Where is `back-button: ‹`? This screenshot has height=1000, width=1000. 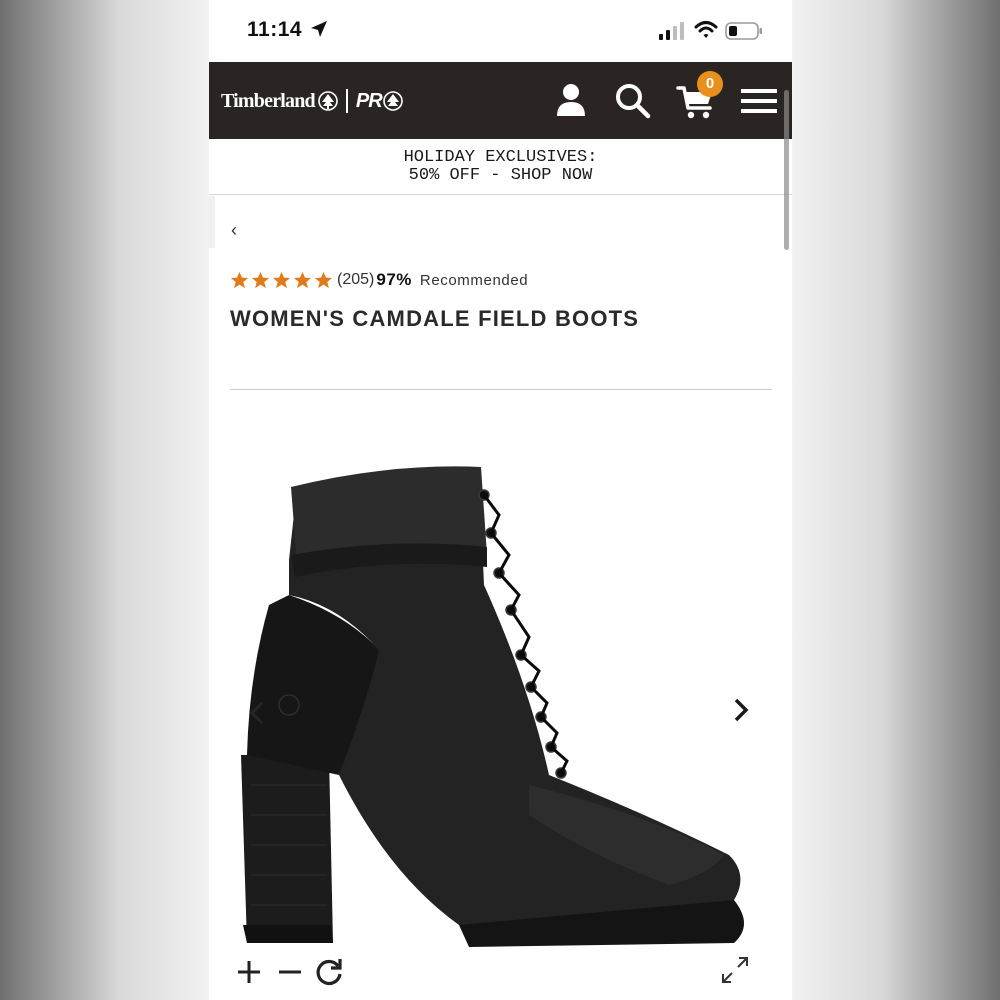
back-button: ‹ is located at coordinates (238, 230).